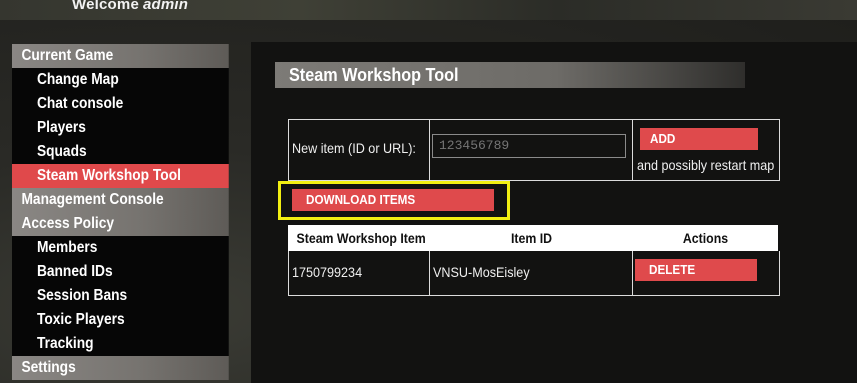  I want to click on add-note: and possibly restart map, so click(706, 165).